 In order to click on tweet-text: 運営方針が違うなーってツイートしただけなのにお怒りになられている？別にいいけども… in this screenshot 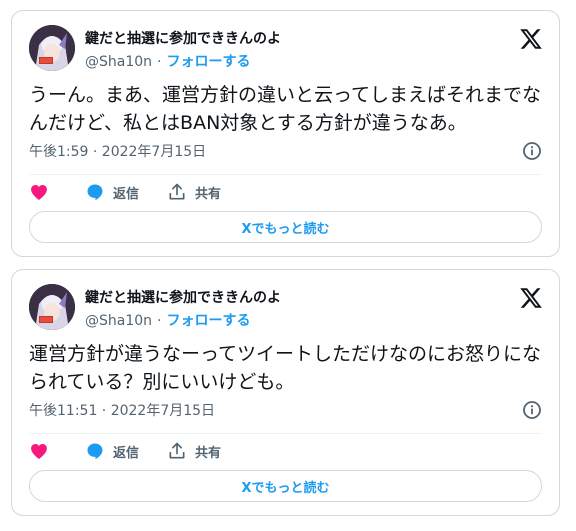, I will do `click(285, 368)`.